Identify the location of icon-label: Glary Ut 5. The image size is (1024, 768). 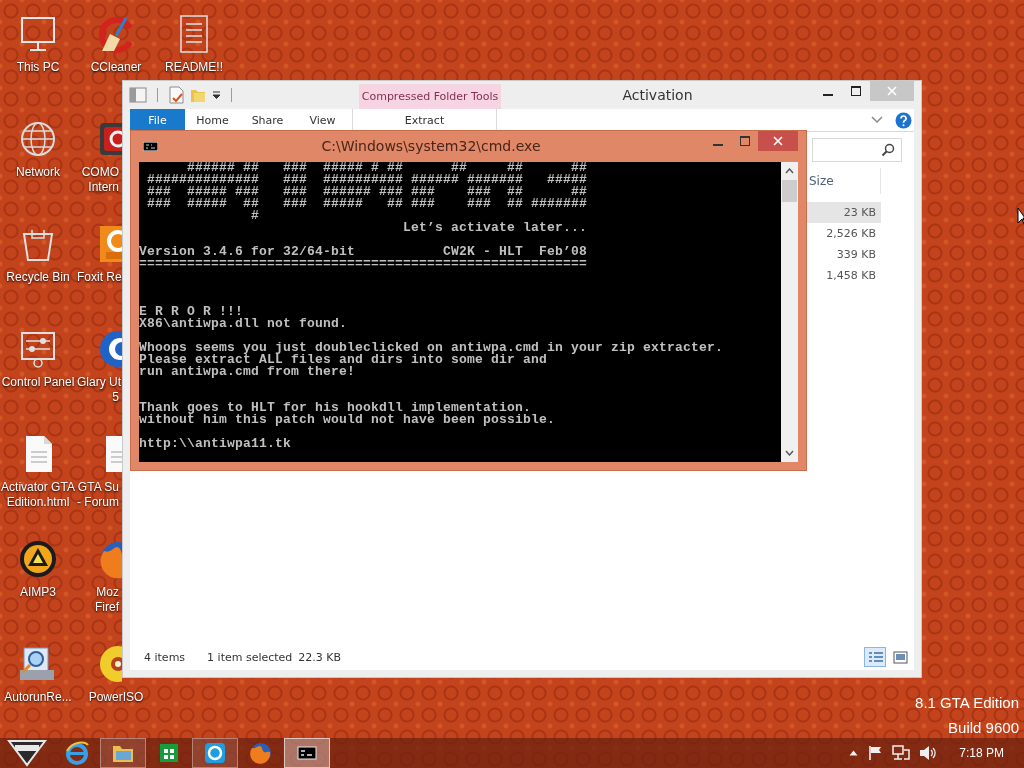
(98, 390).